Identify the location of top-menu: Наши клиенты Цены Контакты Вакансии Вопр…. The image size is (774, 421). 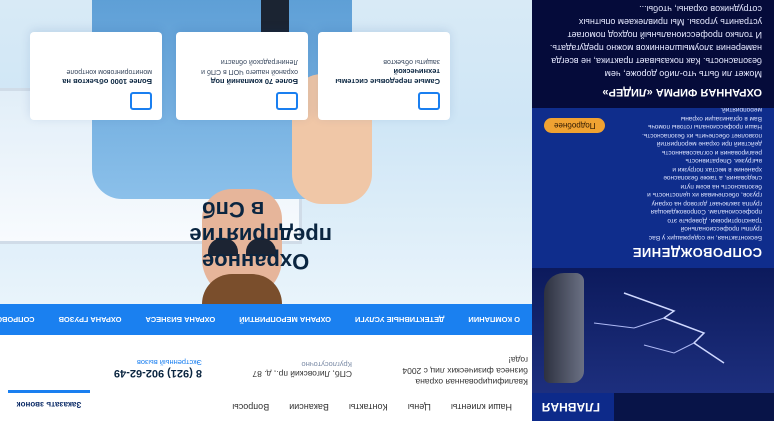
(372, 407).